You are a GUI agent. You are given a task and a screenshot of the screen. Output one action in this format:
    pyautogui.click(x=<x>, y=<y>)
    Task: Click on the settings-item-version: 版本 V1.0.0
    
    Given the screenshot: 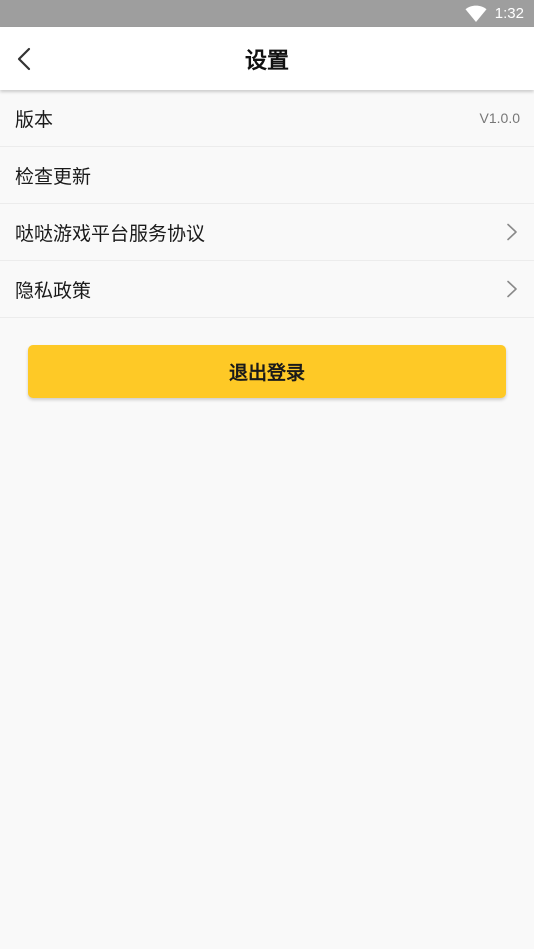 What is the action you would take?
    pyautogui.click(x=267, y=118)
    